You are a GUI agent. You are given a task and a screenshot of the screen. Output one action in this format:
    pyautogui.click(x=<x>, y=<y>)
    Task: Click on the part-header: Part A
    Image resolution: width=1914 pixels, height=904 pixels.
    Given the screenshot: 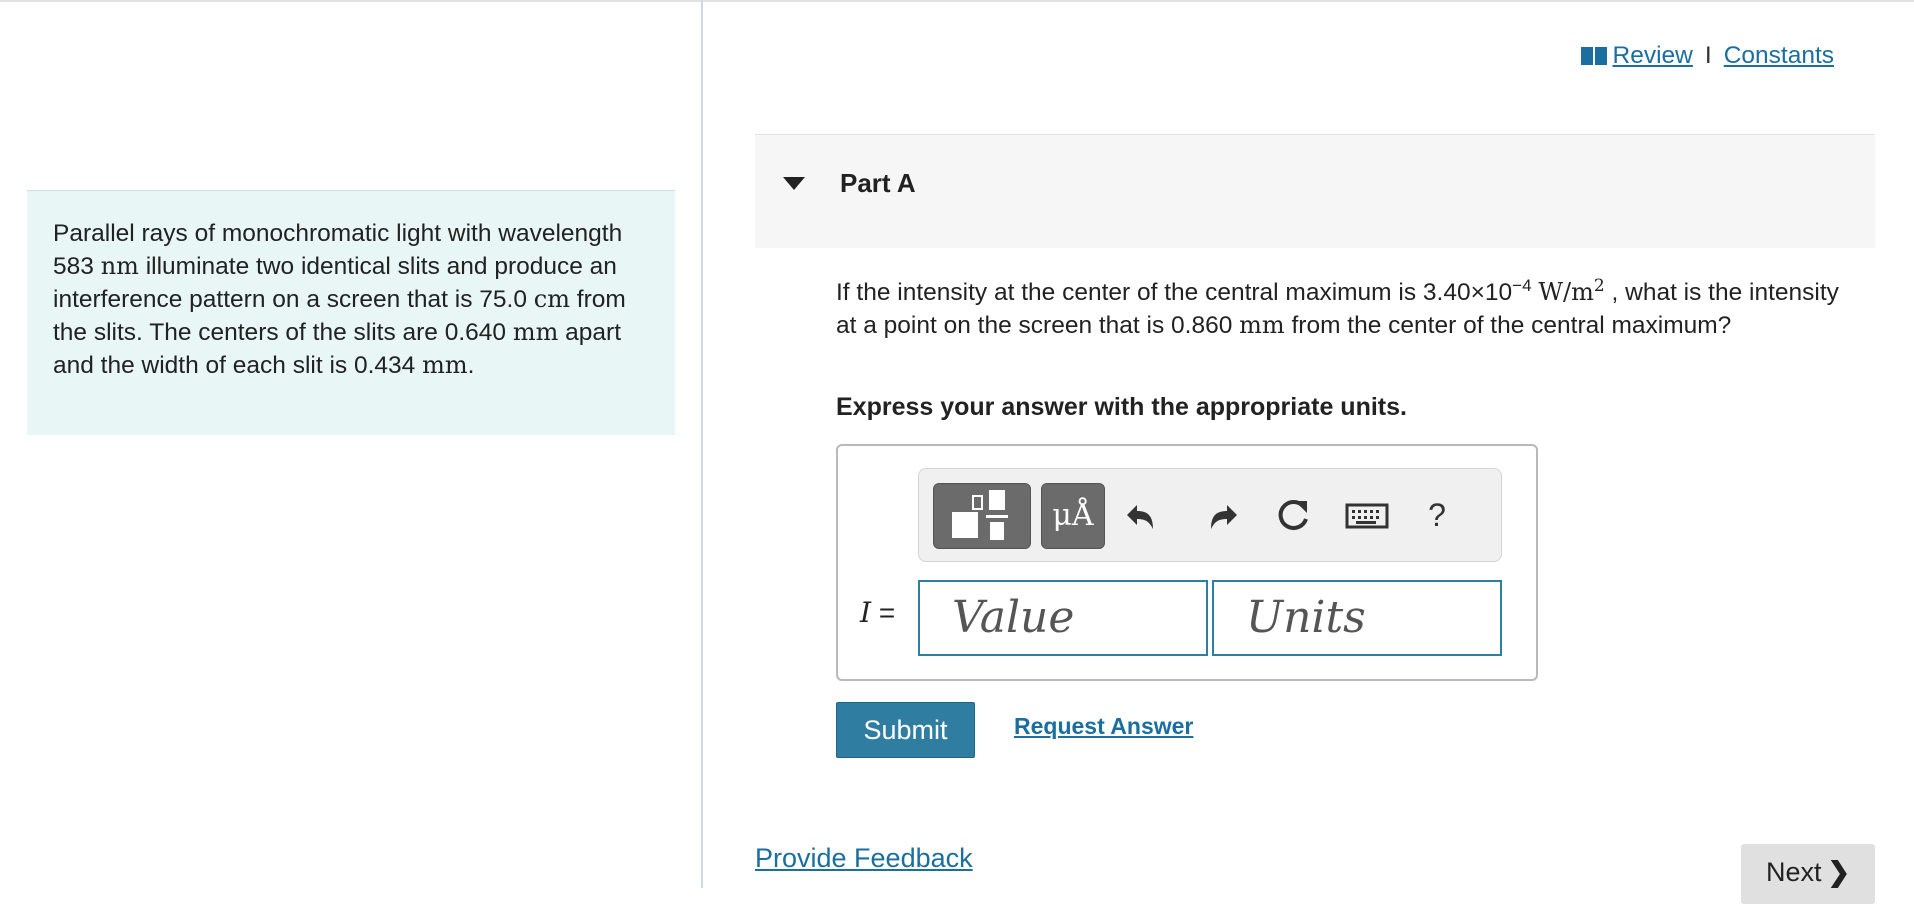 What is the action you would take?
    pyautogui.click(x=1315, y=191)
    